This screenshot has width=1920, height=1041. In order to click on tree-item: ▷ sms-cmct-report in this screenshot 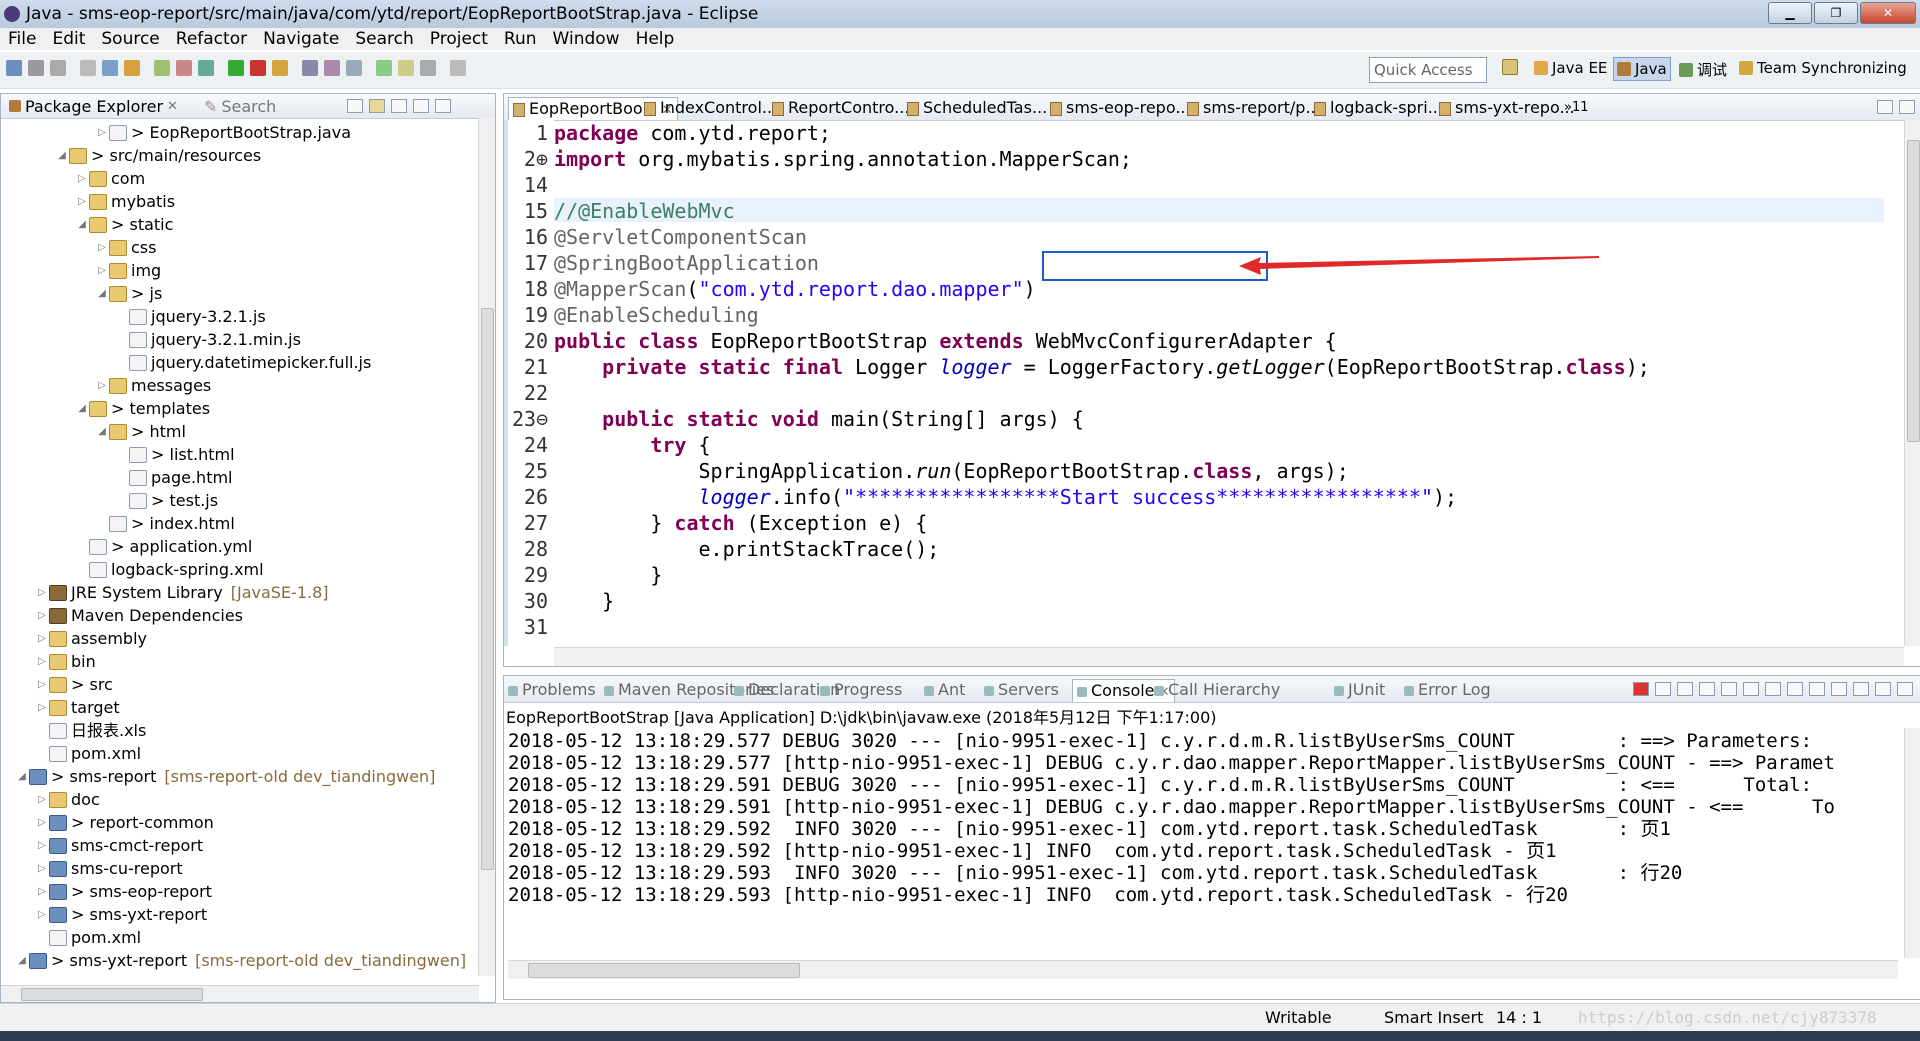, I will do `click(119, 846)`.